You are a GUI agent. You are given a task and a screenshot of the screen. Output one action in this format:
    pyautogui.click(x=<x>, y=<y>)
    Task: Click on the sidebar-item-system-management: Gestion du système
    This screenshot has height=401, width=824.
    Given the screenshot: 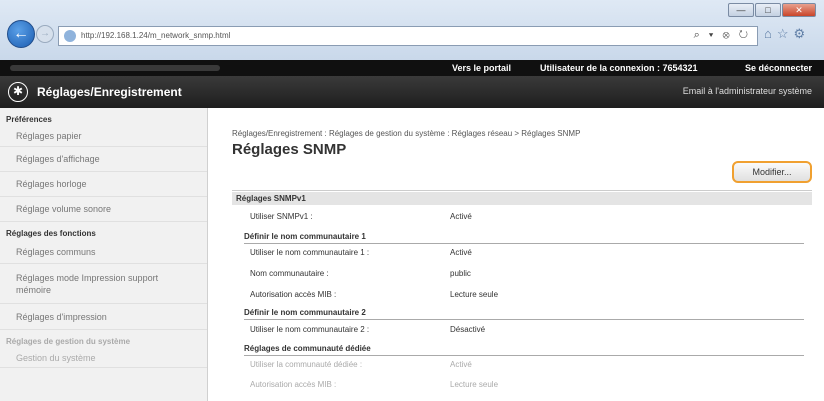 What is the action you would take?
    pyautogui.click(x=103, y=358)
    